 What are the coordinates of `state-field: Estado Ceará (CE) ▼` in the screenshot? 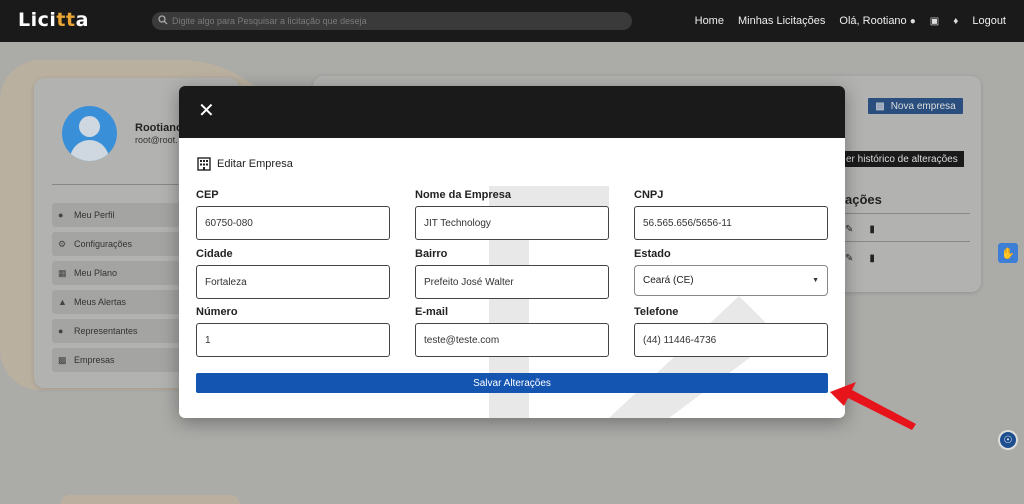 It's located at (731, 272).